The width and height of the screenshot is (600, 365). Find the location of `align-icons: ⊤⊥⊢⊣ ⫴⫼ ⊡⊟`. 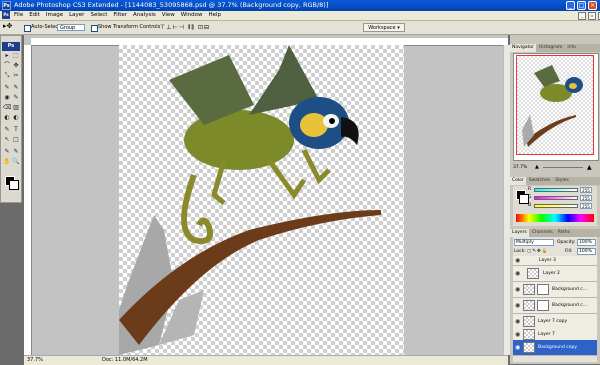

align-icons: ⊤⊥⊢⊣ ⫴⫼ ⊡⊟ is located at coordinates (185, 27).